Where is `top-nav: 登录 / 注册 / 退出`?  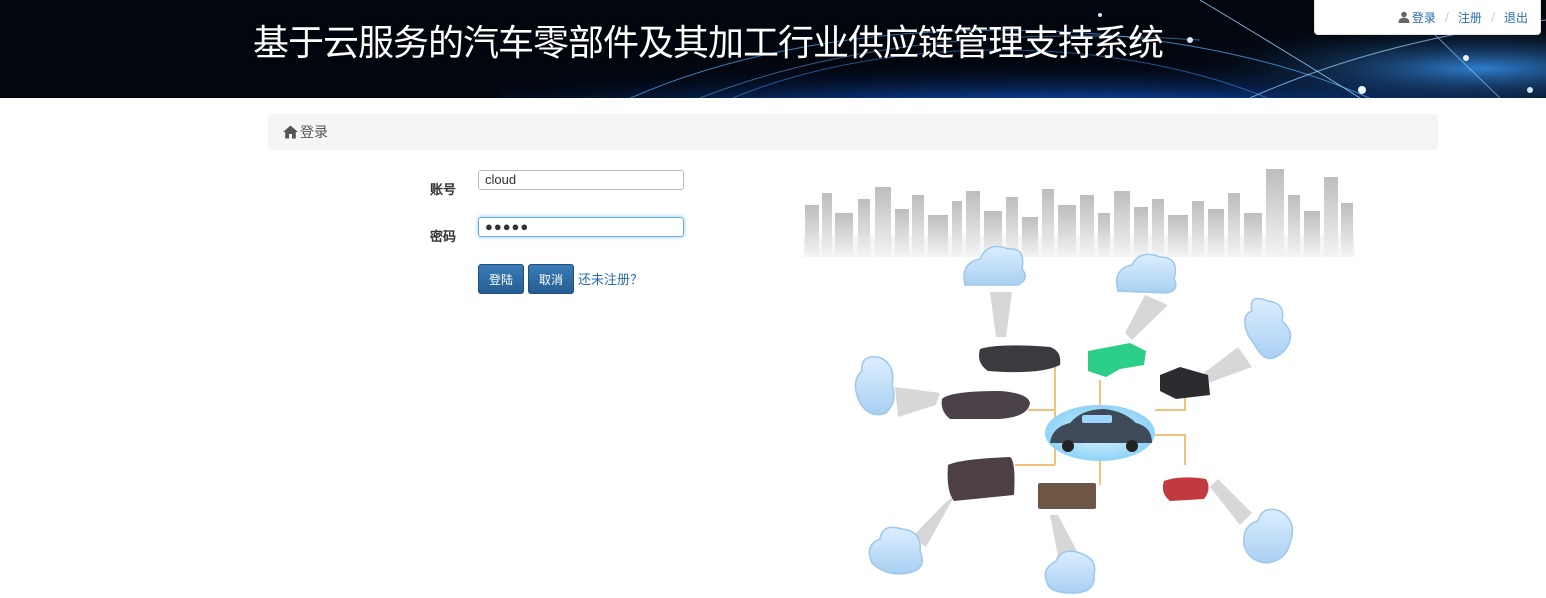
top-nav: 登录 / 注册 / 退出 is located at coordinates (1427, 17).